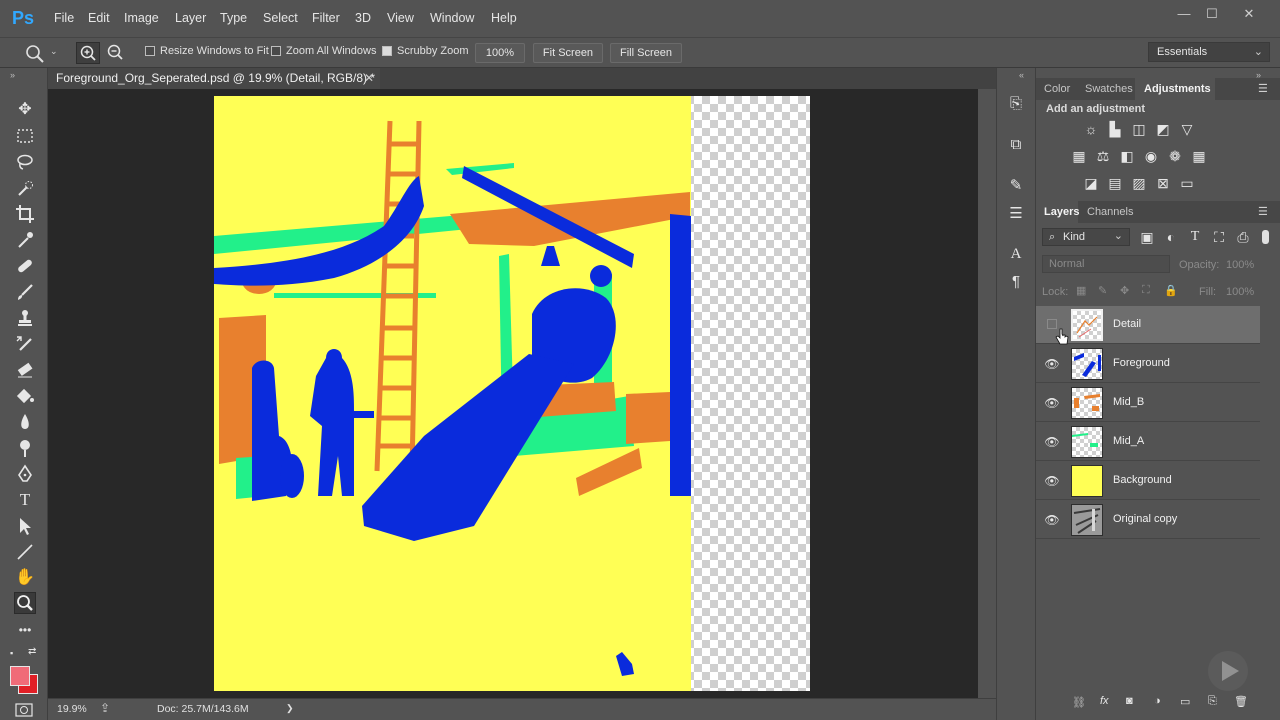  I want to click on lasso-tool, so click(25, 162).